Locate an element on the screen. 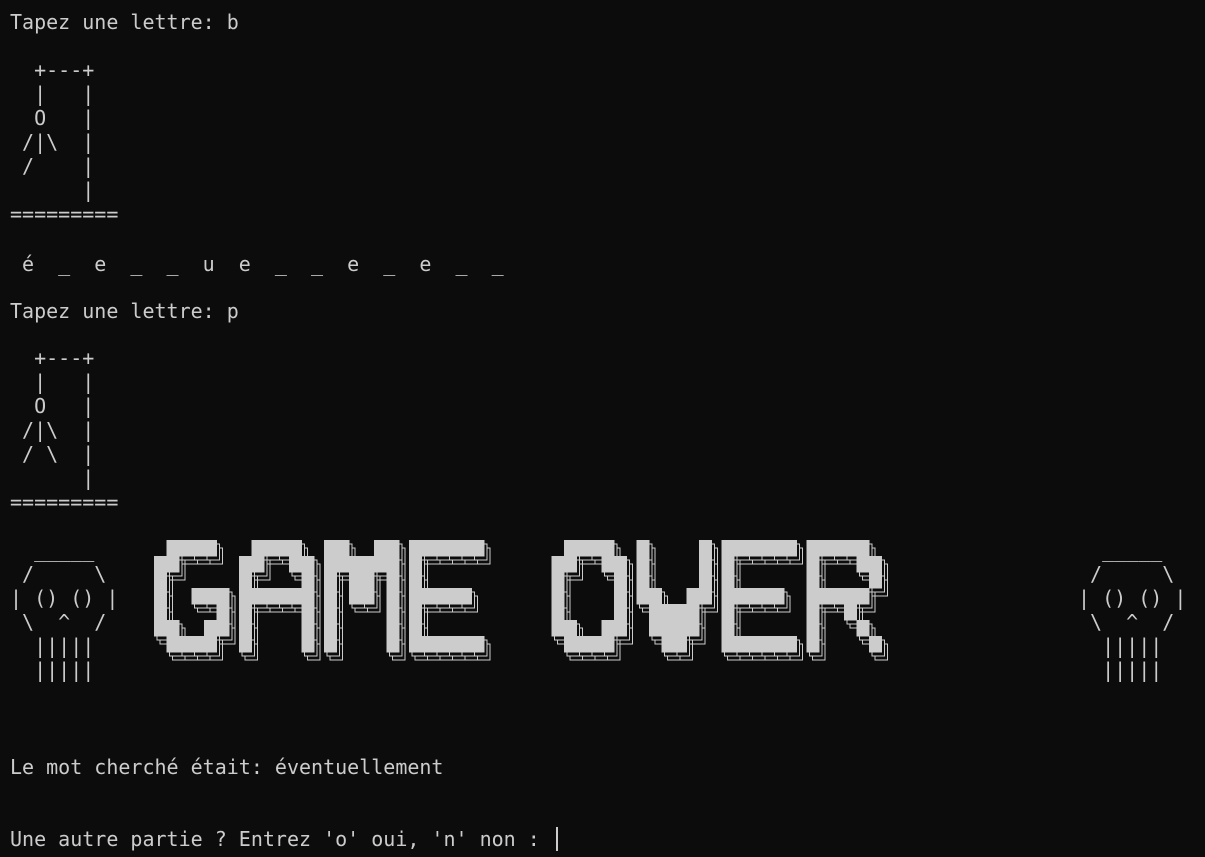  banner-letter-v is located at coordinates (677, 600).